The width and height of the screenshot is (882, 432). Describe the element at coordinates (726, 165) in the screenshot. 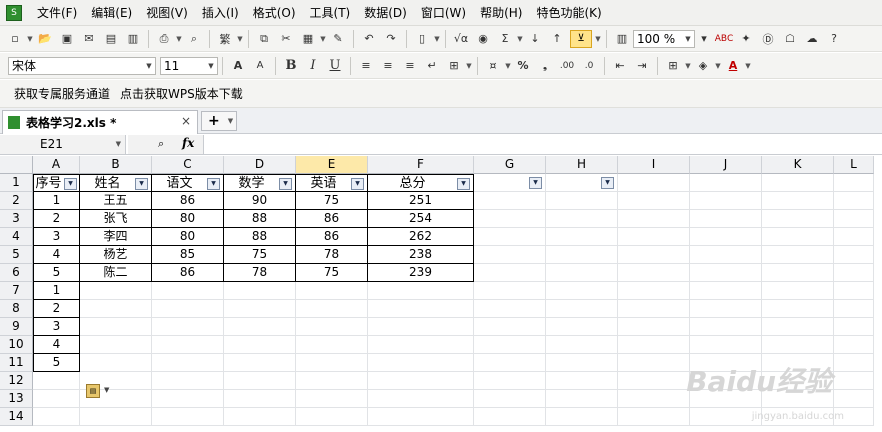

I see `column-header-j: J` at that location.